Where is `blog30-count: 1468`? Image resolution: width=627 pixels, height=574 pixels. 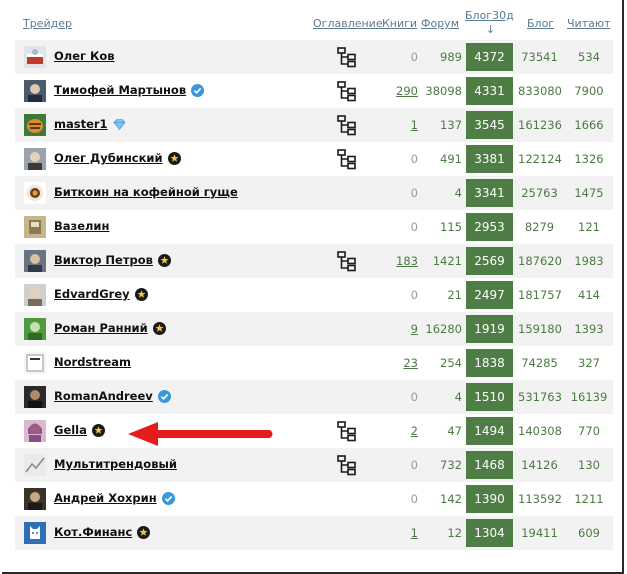 blog30-count: 1468 is located at coordinates (489, 465).